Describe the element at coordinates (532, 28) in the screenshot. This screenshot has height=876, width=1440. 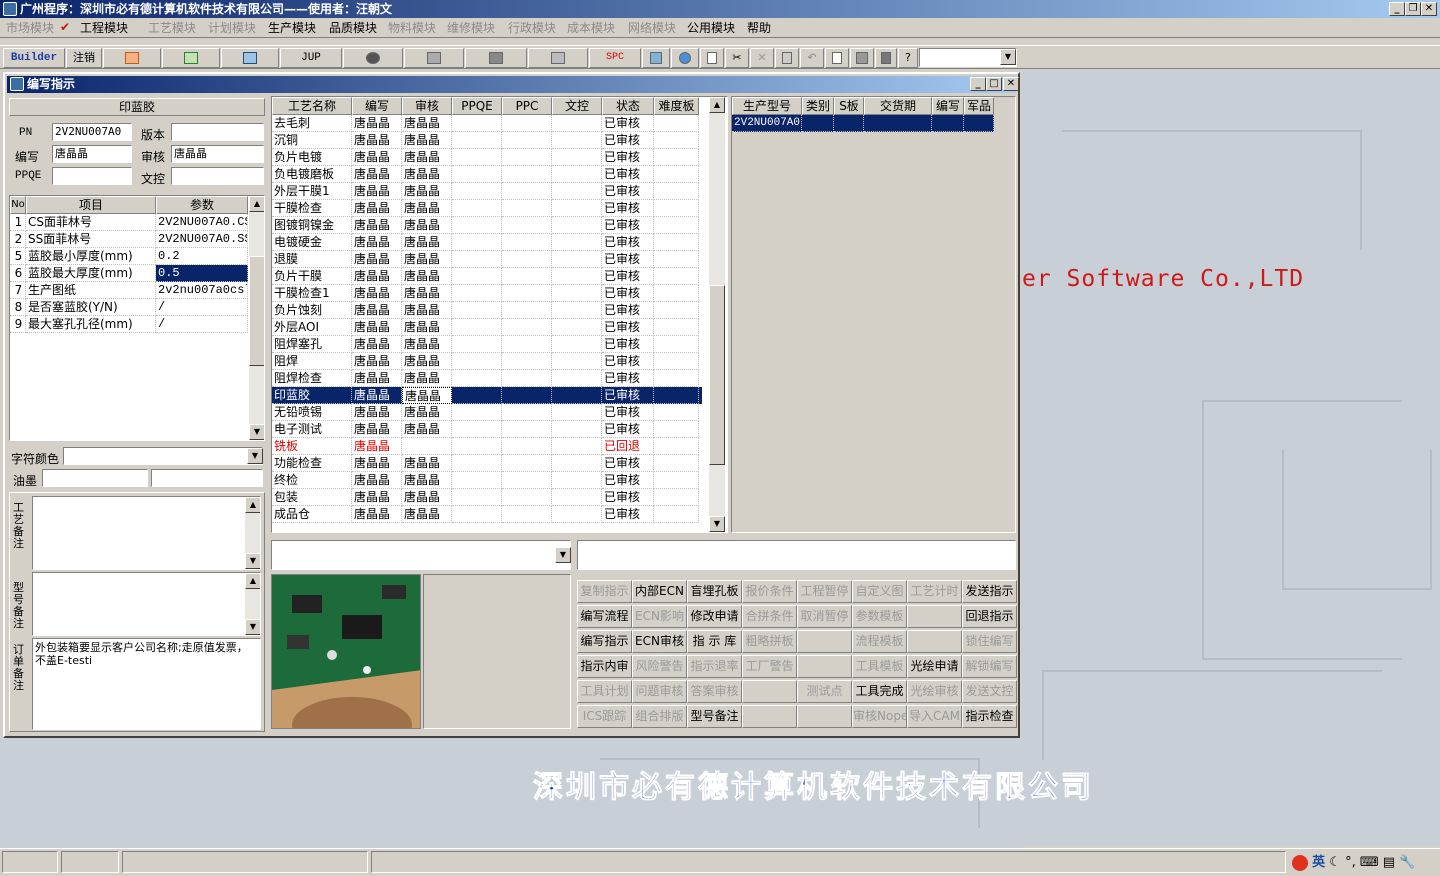
I see `menu-item-8: 行政模块` at that location.